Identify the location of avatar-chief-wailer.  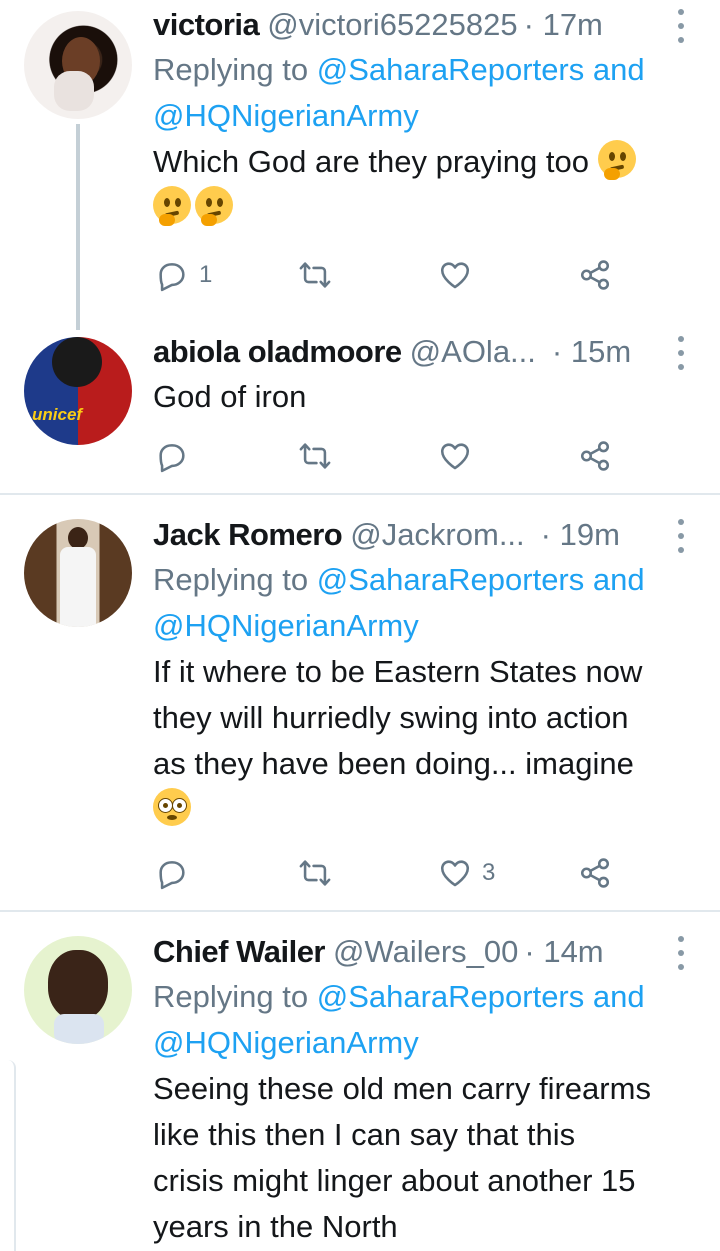
(78, 990).